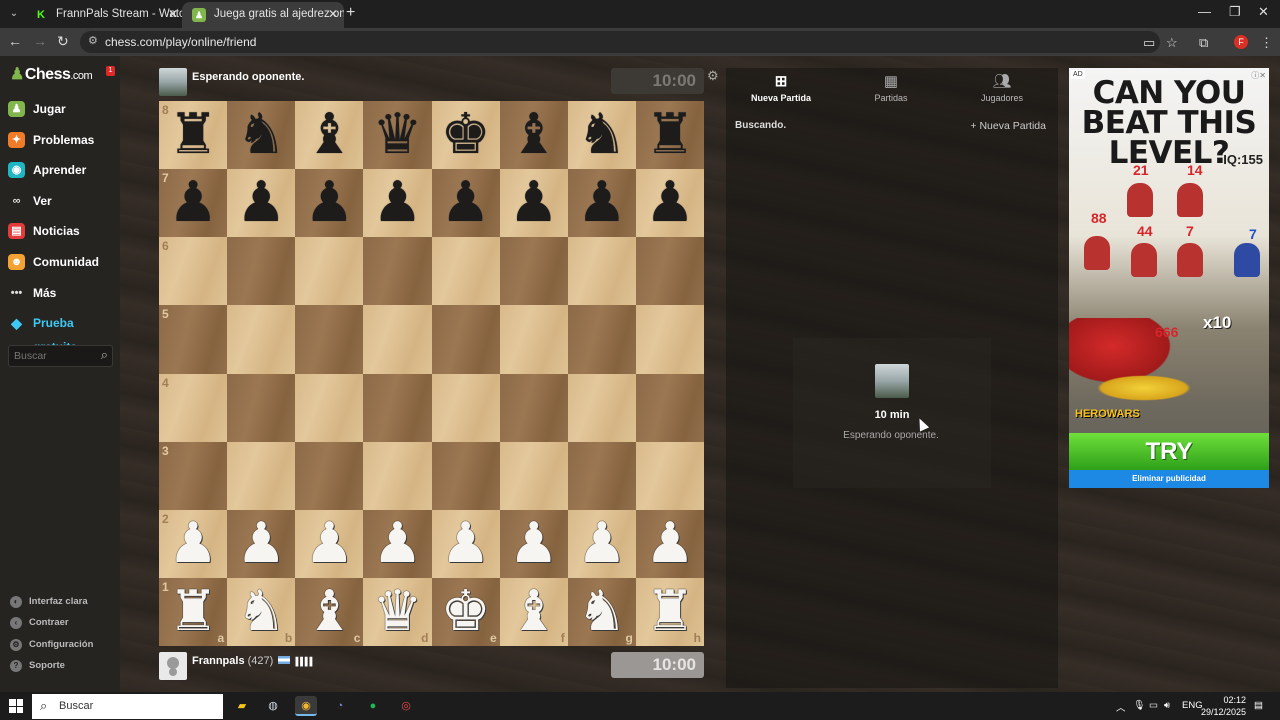  Describe the element at coordinates (104, 355) in the screenshot. I see `search-icon: ⌕` at that location.